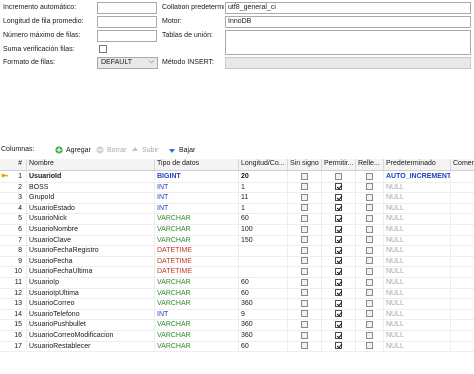 Image resolution: width=474 pixels, height=374 pixels. What do you see at coordinates (13, 261) in the screenshot?
I see `row-number-cell: 9` at bounding box center [13, 261].